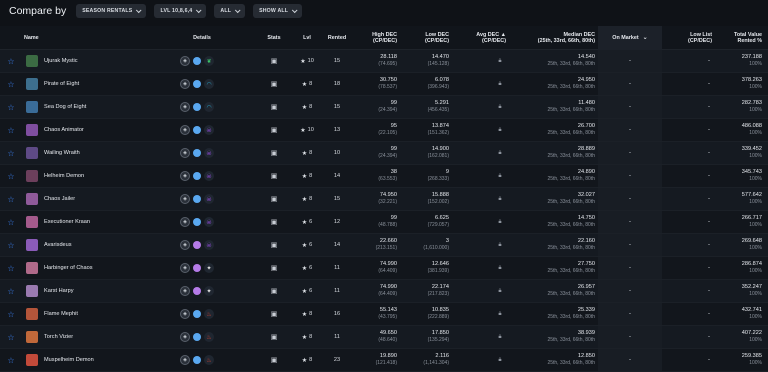 This screenshot has width=768, height=372. I want to click on col-high-dec: High DEC (CP/DEC), so click(376, 38).